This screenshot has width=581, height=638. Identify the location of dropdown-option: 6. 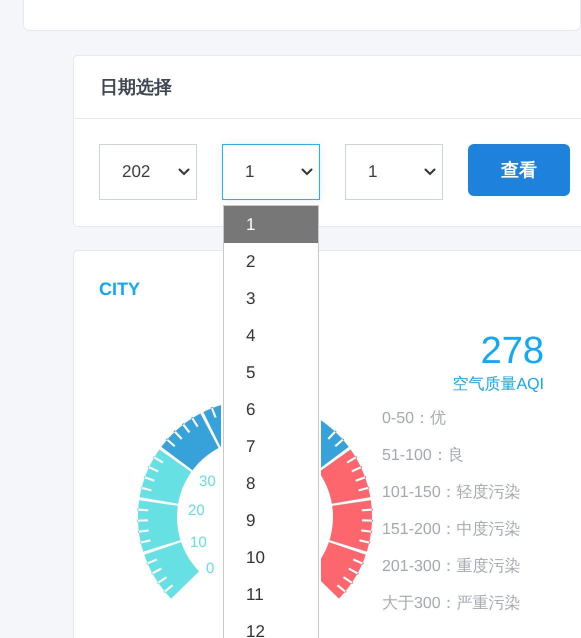
(271, 409).